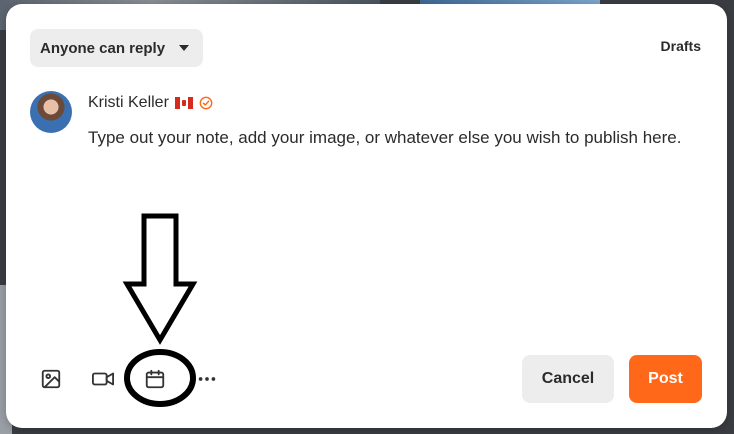 The image size is (734, 434). I want to click on reply-setting-dropdown: Anyone can reply, so click(117, 48).